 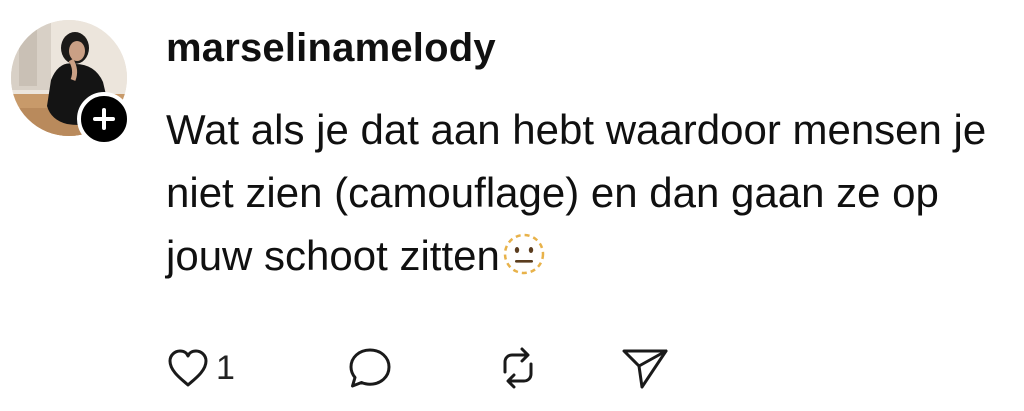 What do you see at coordinates (370, 368) in the screenshot?
I see `speech-bubble-icon` at bounding box center [370, 368].